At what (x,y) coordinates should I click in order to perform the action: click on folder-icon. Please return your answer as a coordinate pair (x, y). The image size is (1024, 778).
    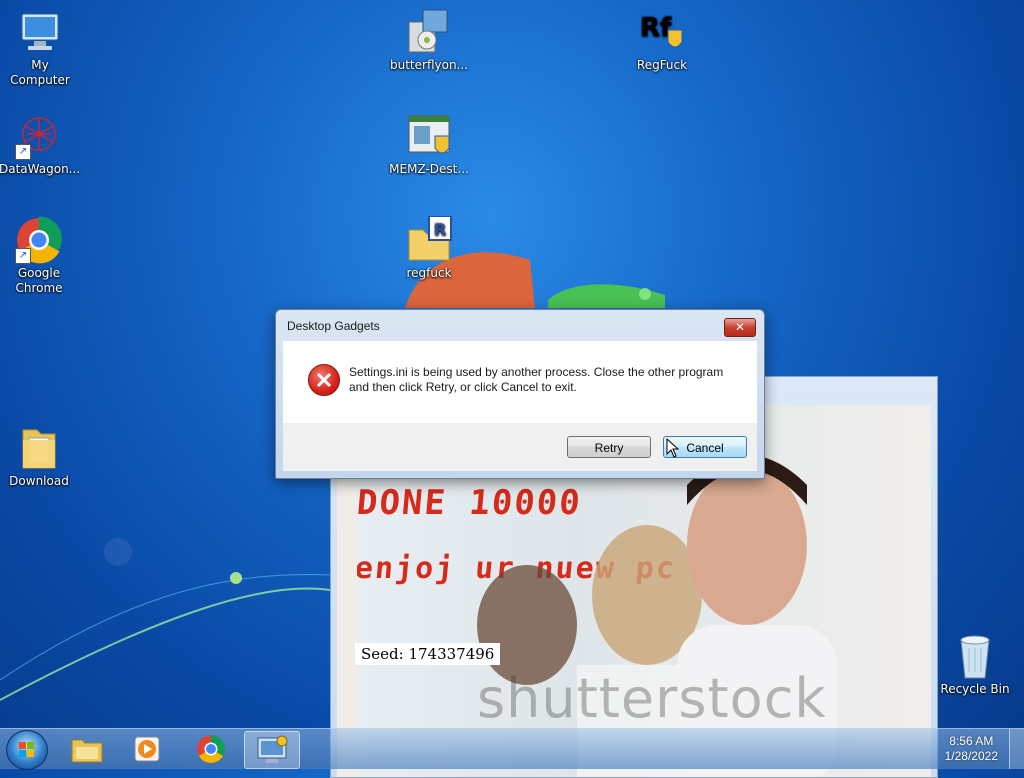
    Looking at the image, I should click on (39, 448).